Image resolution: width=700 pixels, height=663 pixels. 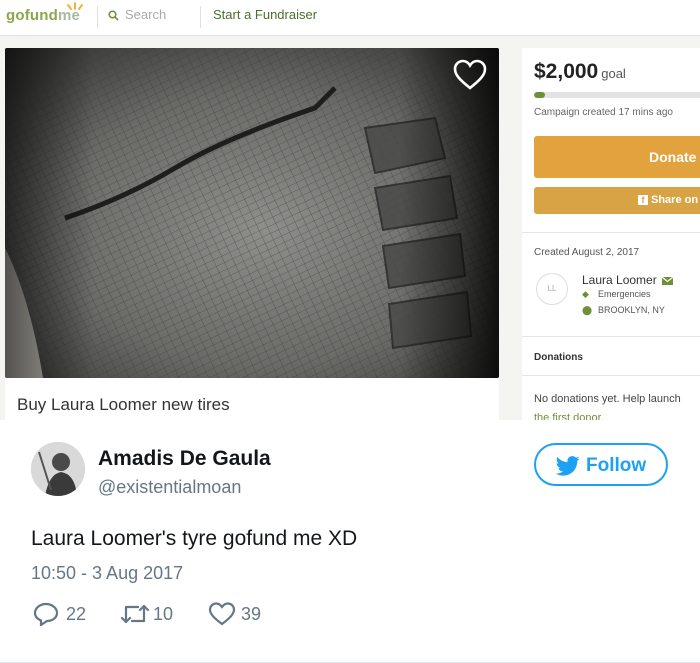 I want to click on campaign-title-bar: Buy Laura Loomer new tires, so click(x=252, y=399).